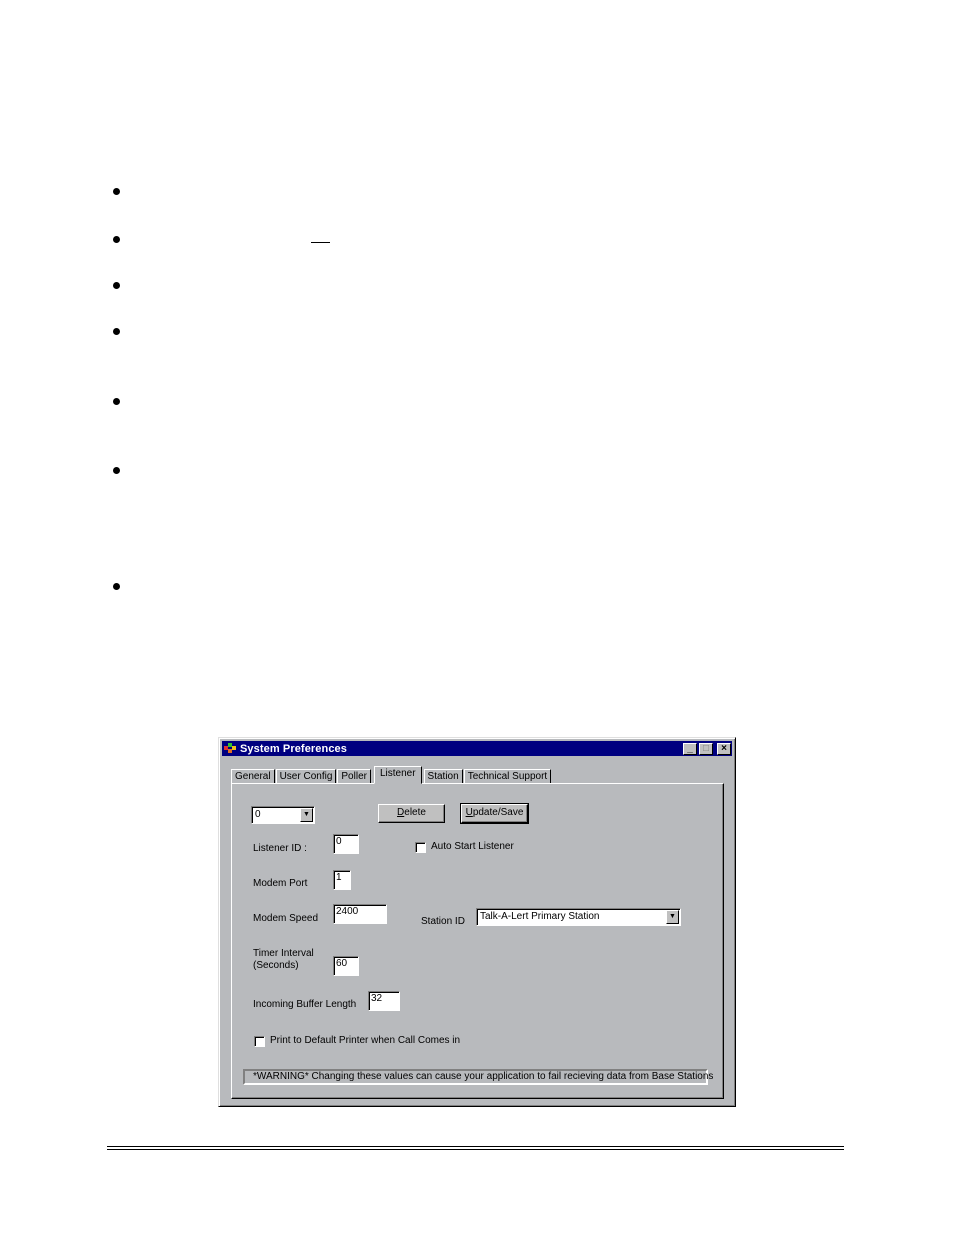 Image resolution: width=954 pixels, height=1235 pixels. What do you see at coordinates (293, 748) in the screenshot?
I see `dialog-title: System Preferences` at bounding box center [293, 748].